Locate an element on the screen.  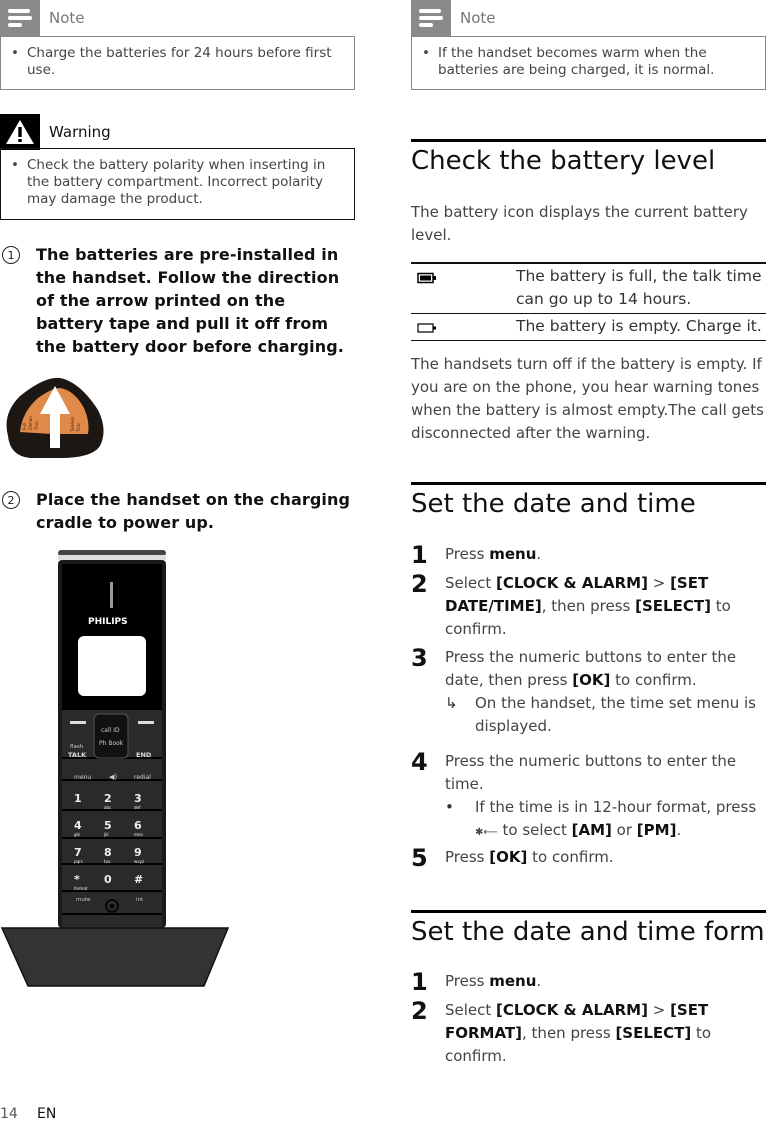
key-6: 6 mno is located at coordinates (138, 828).